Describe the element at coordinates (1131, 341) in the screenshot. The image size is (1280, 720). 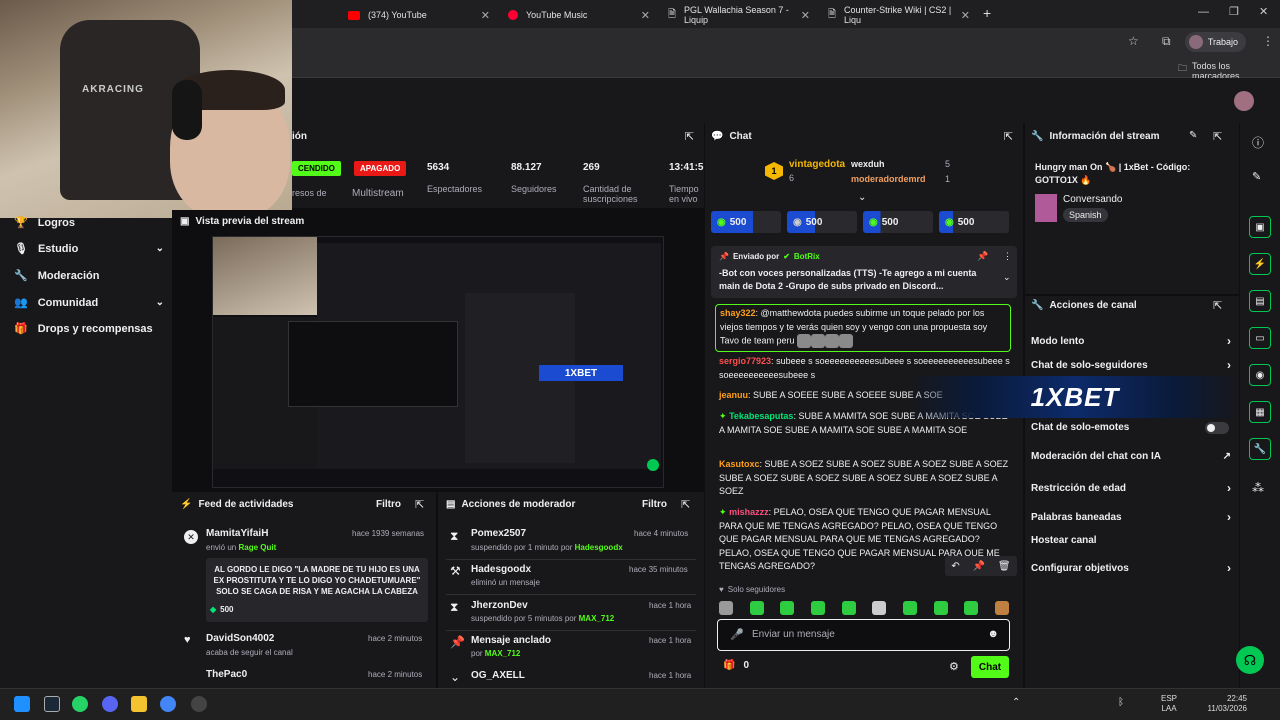
I see `slow-mode-row: Modo lento ›` at that location.